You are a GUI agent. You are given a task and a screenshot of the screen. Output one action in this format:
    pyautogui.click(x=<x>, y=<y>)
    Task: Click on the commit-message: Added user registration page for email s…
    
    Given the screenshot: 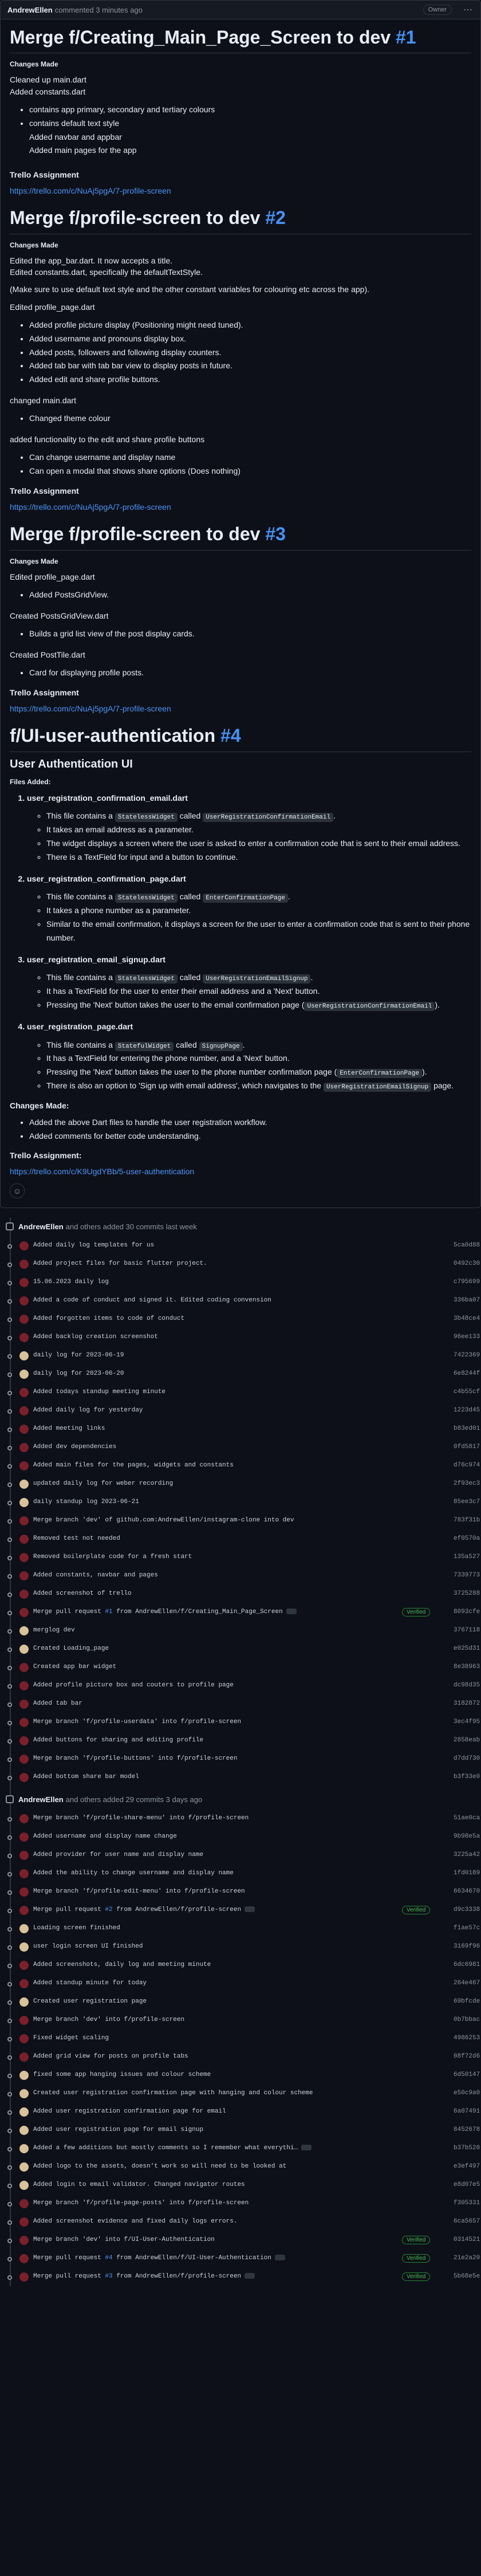 What is the action you would take?
    pyautogui.click(x=118, y=2129)
    